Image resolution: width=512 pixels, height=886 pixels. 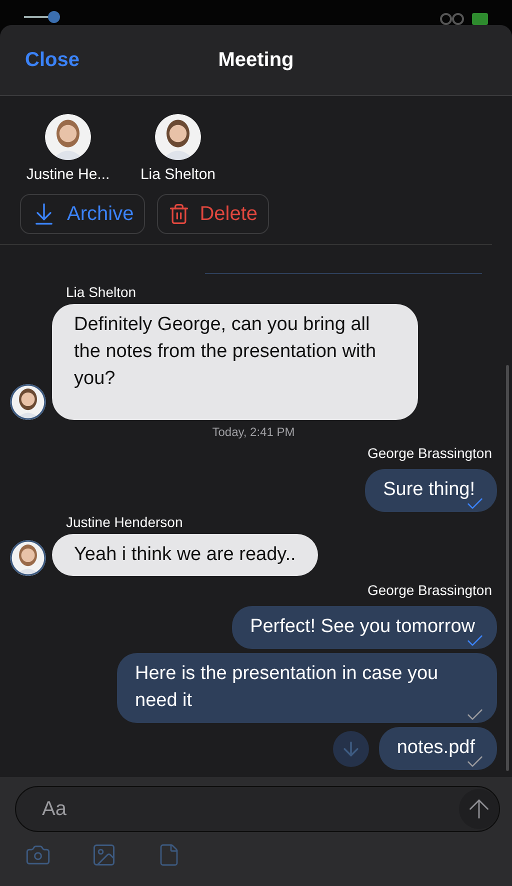 What do you see at coordinates (82, 214) in the screenshot?
I see `archive-button: Archive` at bounding box center [82, 214].